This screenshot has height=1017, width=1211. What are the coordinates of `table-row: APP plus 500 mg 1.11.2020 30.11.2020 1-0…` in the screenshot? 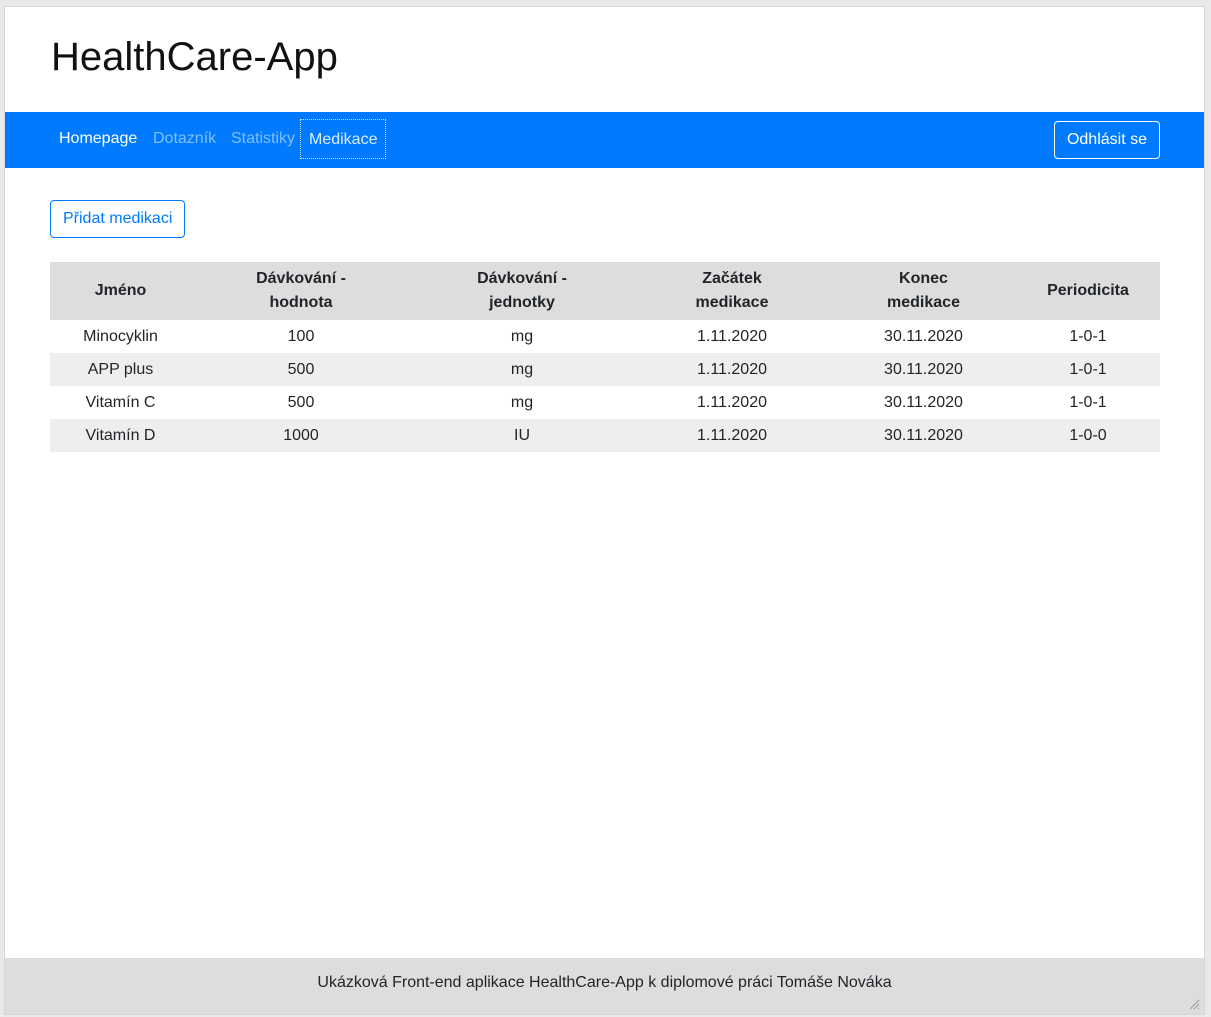 It's located at (605, 369).